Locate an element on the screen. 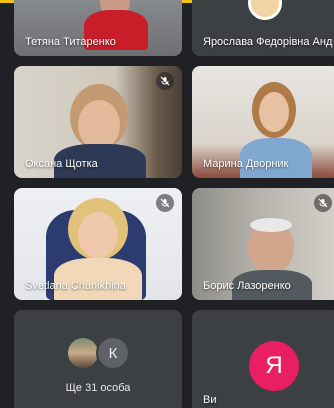 The width and height of the screenshot is (334, 408). avatar is located at coordinates (83, 353).